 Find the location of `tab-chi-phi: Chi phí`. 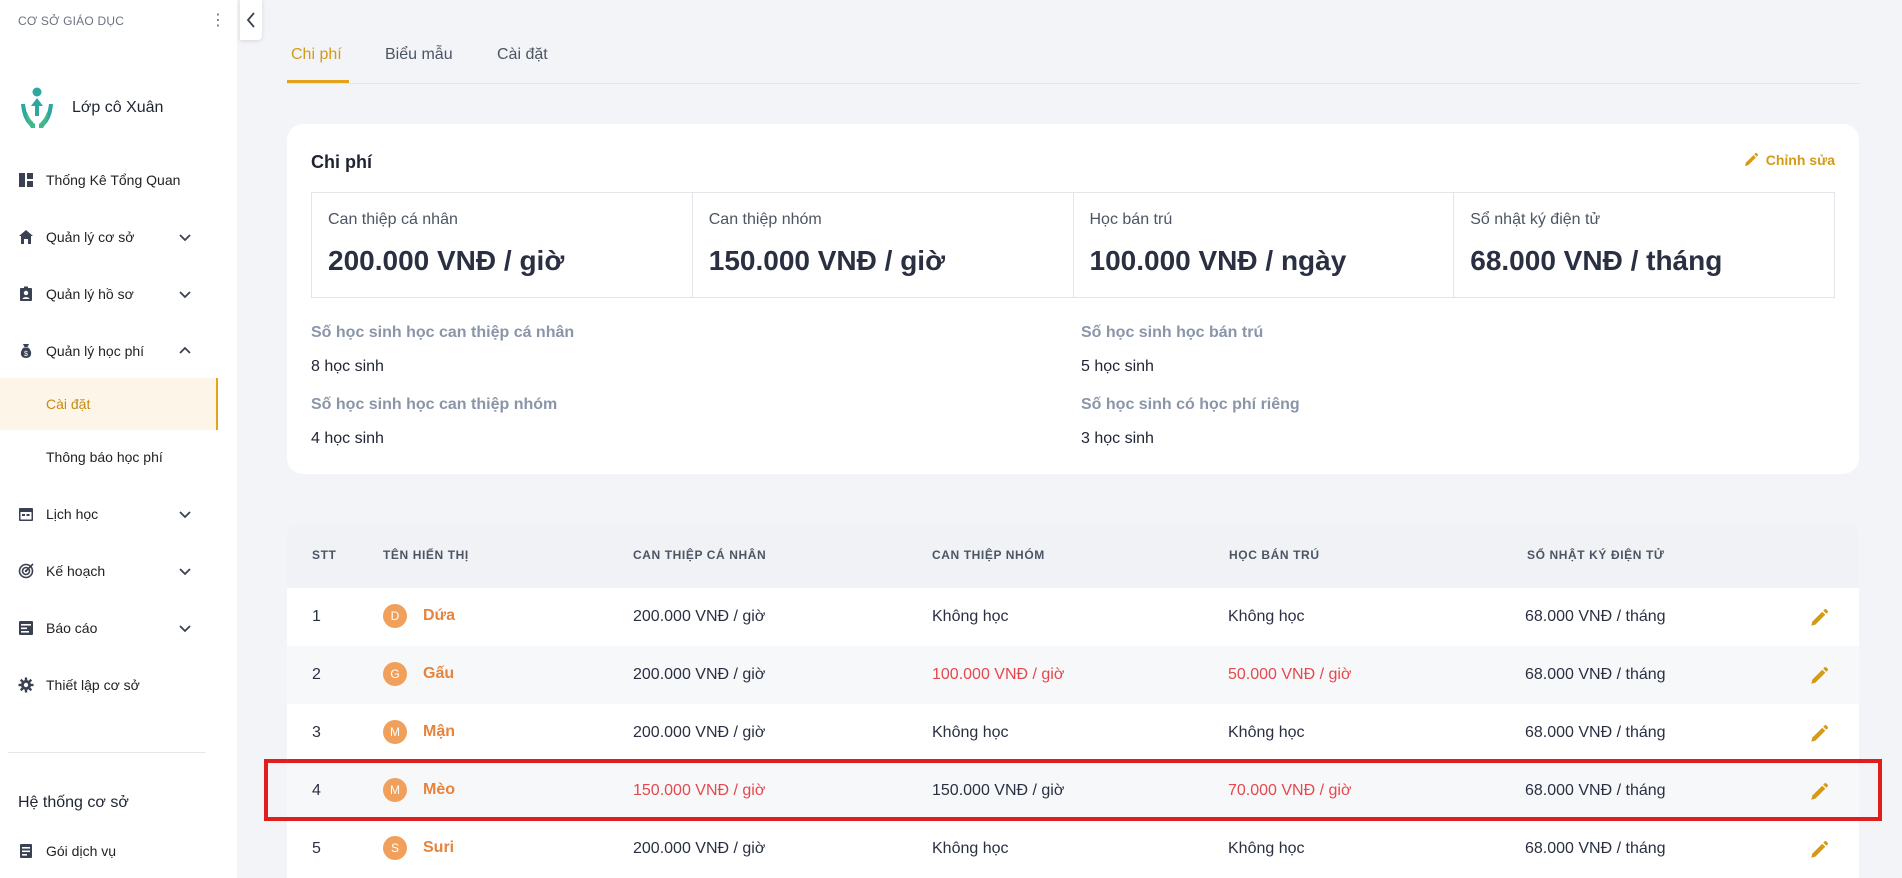

tab-chi-phi: Chi phí is located at coordinates (316, 55).